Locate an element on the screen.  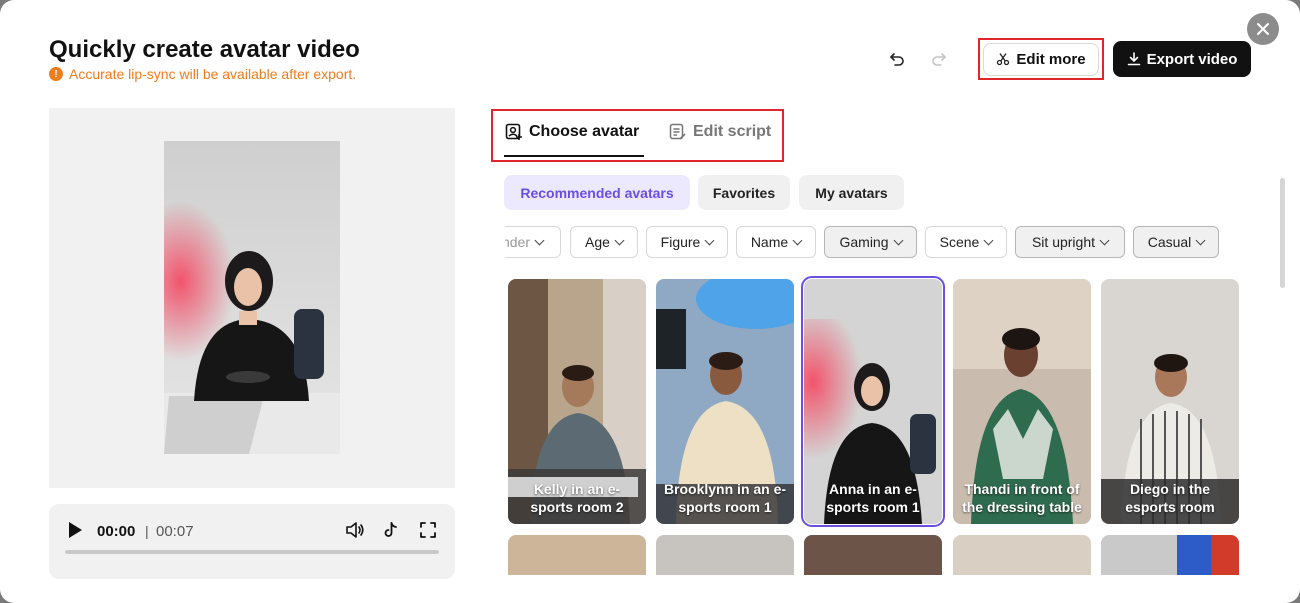
export-video-button: Export video is located at coordinates (1182, 59).